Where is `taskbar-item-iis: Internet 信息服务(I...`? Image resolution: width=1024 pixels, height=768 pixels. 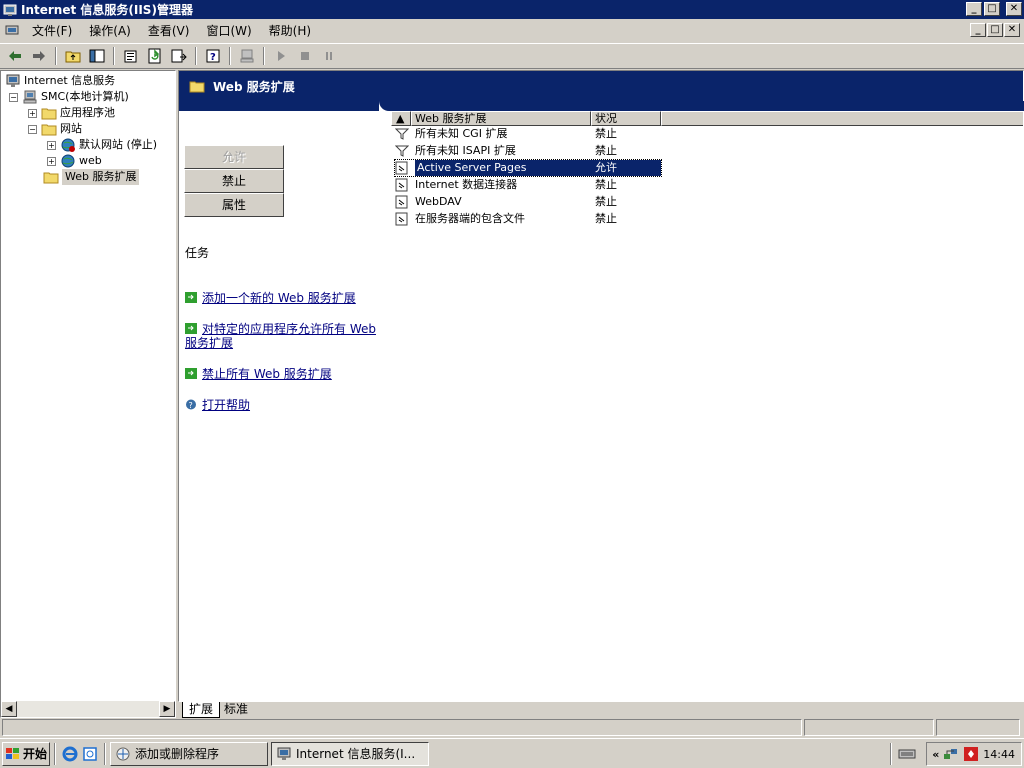
taskbar-item-iis: Internet 信息服务(I... is located at coordinates (350, 753).